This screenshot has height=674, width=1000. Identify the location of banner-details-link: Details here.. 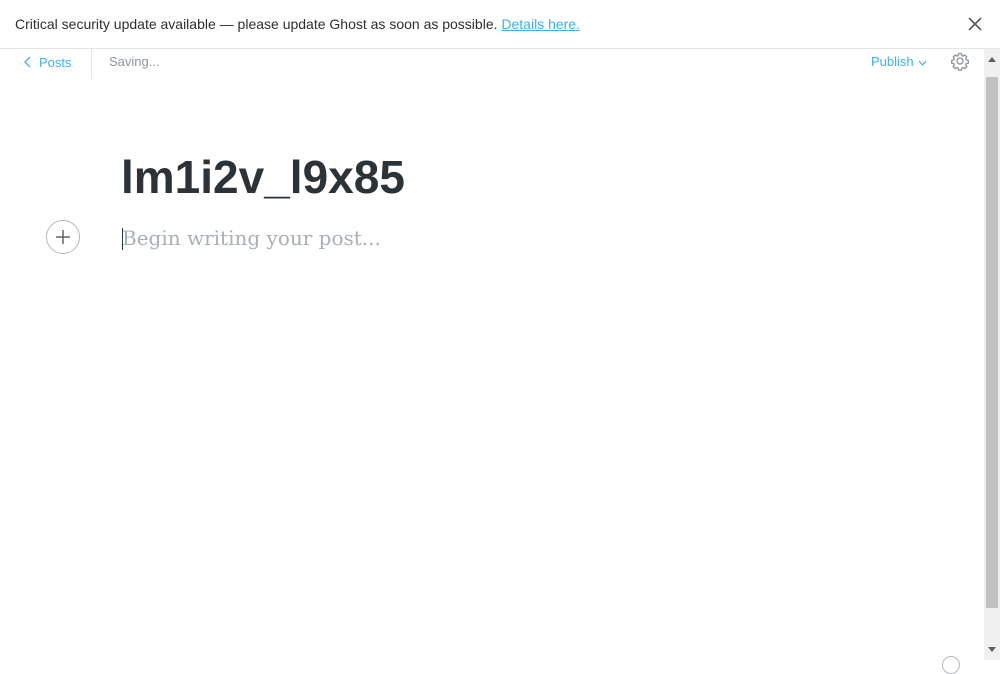
(540, 24).